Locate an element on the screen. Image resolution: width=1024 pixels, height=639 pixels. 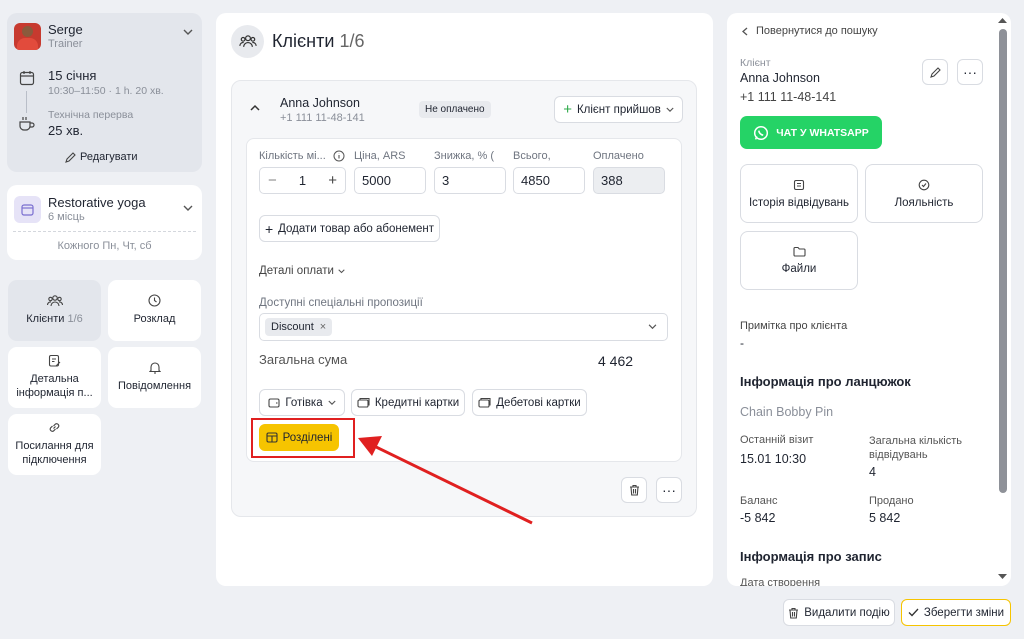
loyalty-button: Лояльність is located at coordinates (924, 193).